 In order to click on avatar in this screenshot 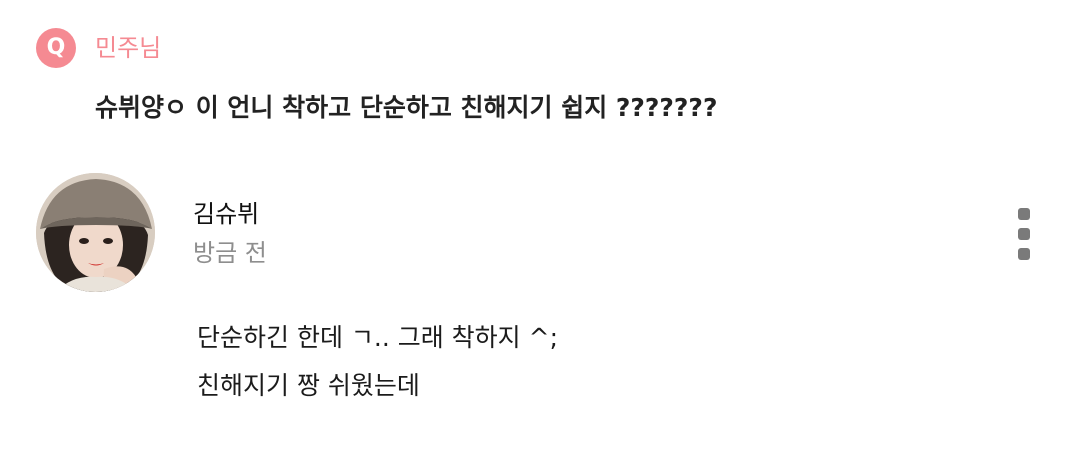, I will do `click(95, 232)`.